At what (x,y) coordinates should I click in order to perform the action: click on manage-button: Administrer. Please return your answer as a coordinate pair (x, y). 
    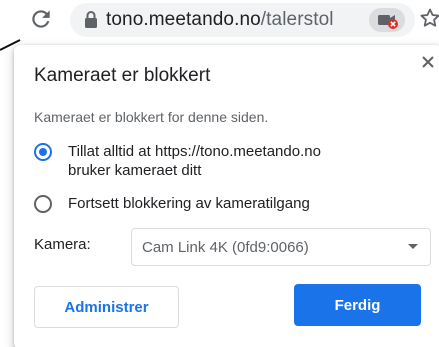
    Looking at the image, I should click on (106, 307).